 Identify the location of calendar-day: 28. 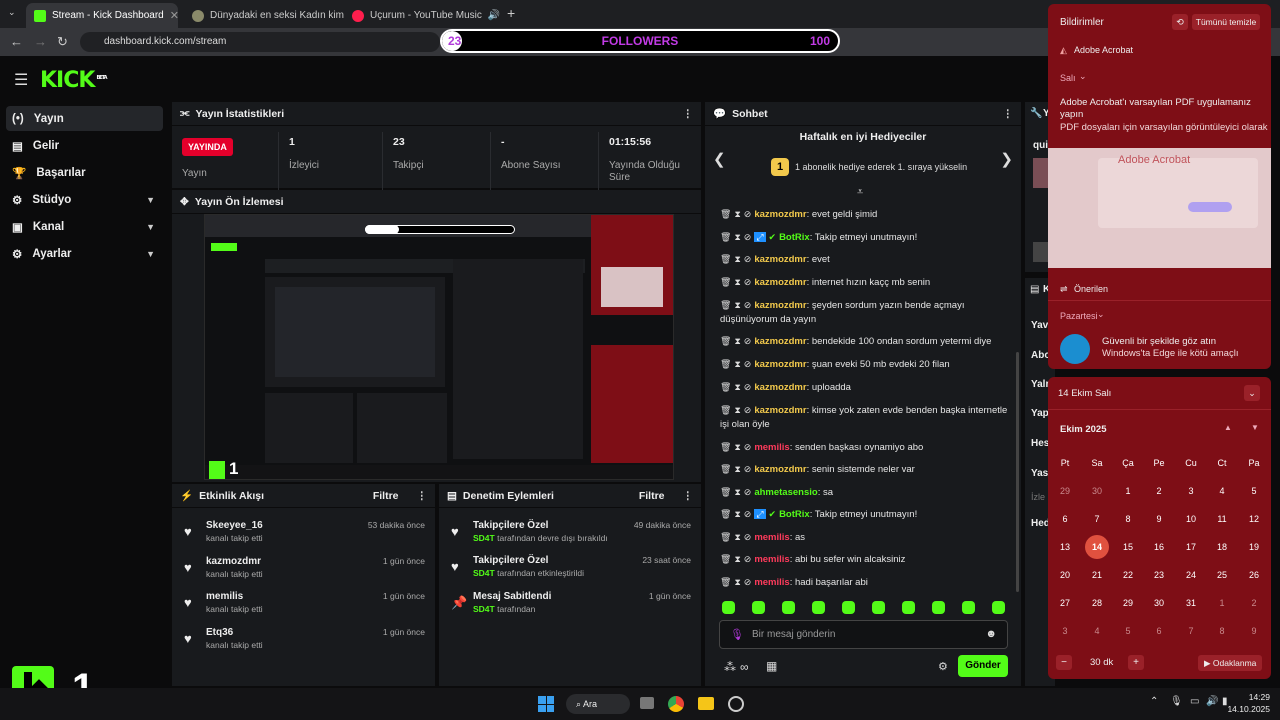
(1097, 603).